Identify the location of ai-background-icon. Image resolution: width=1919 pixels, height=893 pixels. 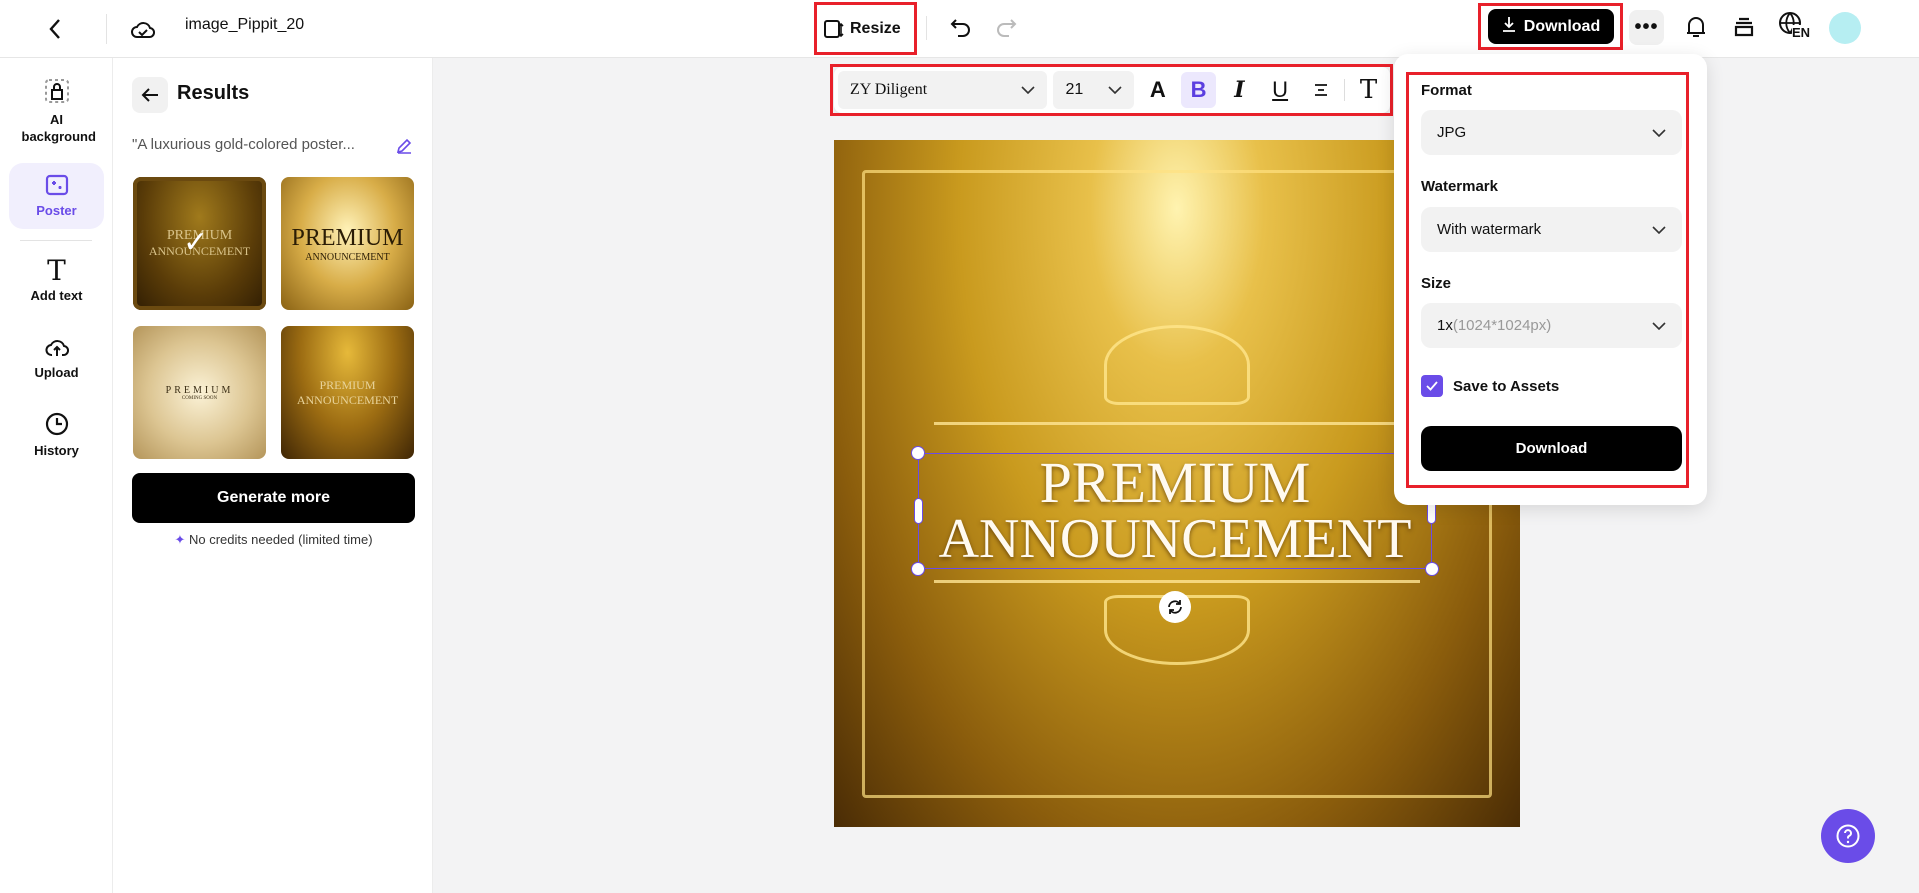
(57, 92).